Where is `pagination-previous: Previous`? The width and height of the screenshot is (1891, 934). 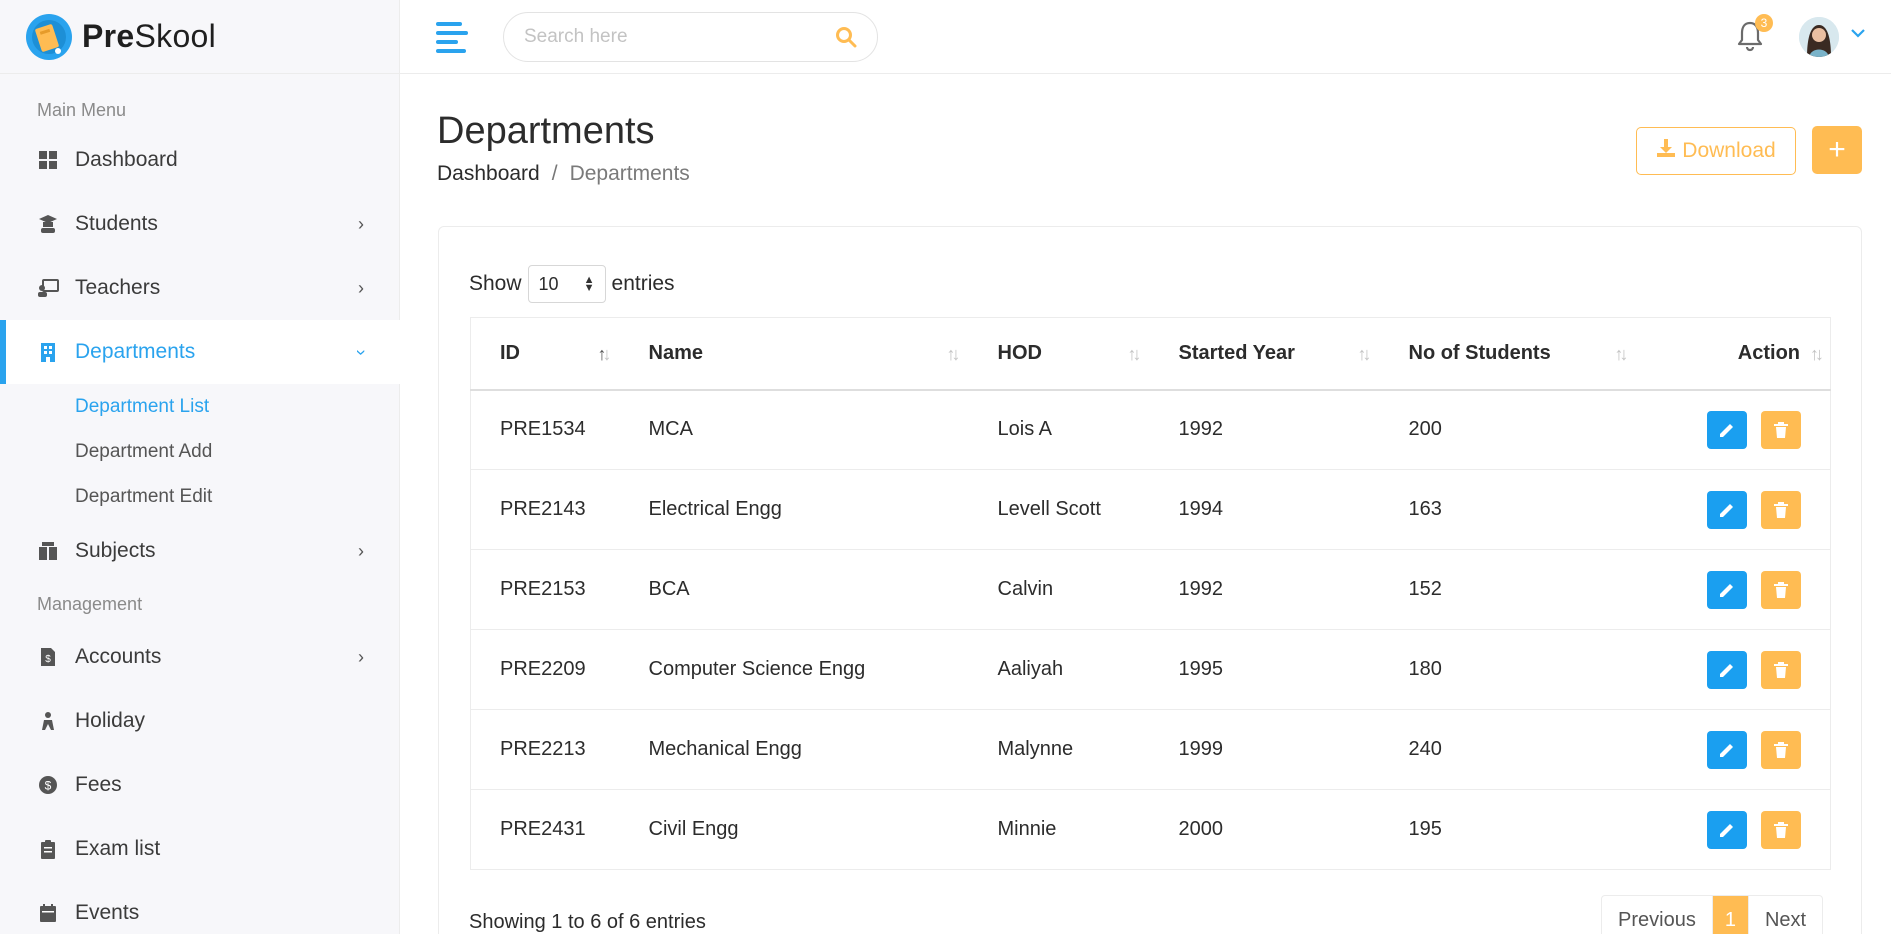 pagination-previous: Previous is located at coordinates (1657, 915).